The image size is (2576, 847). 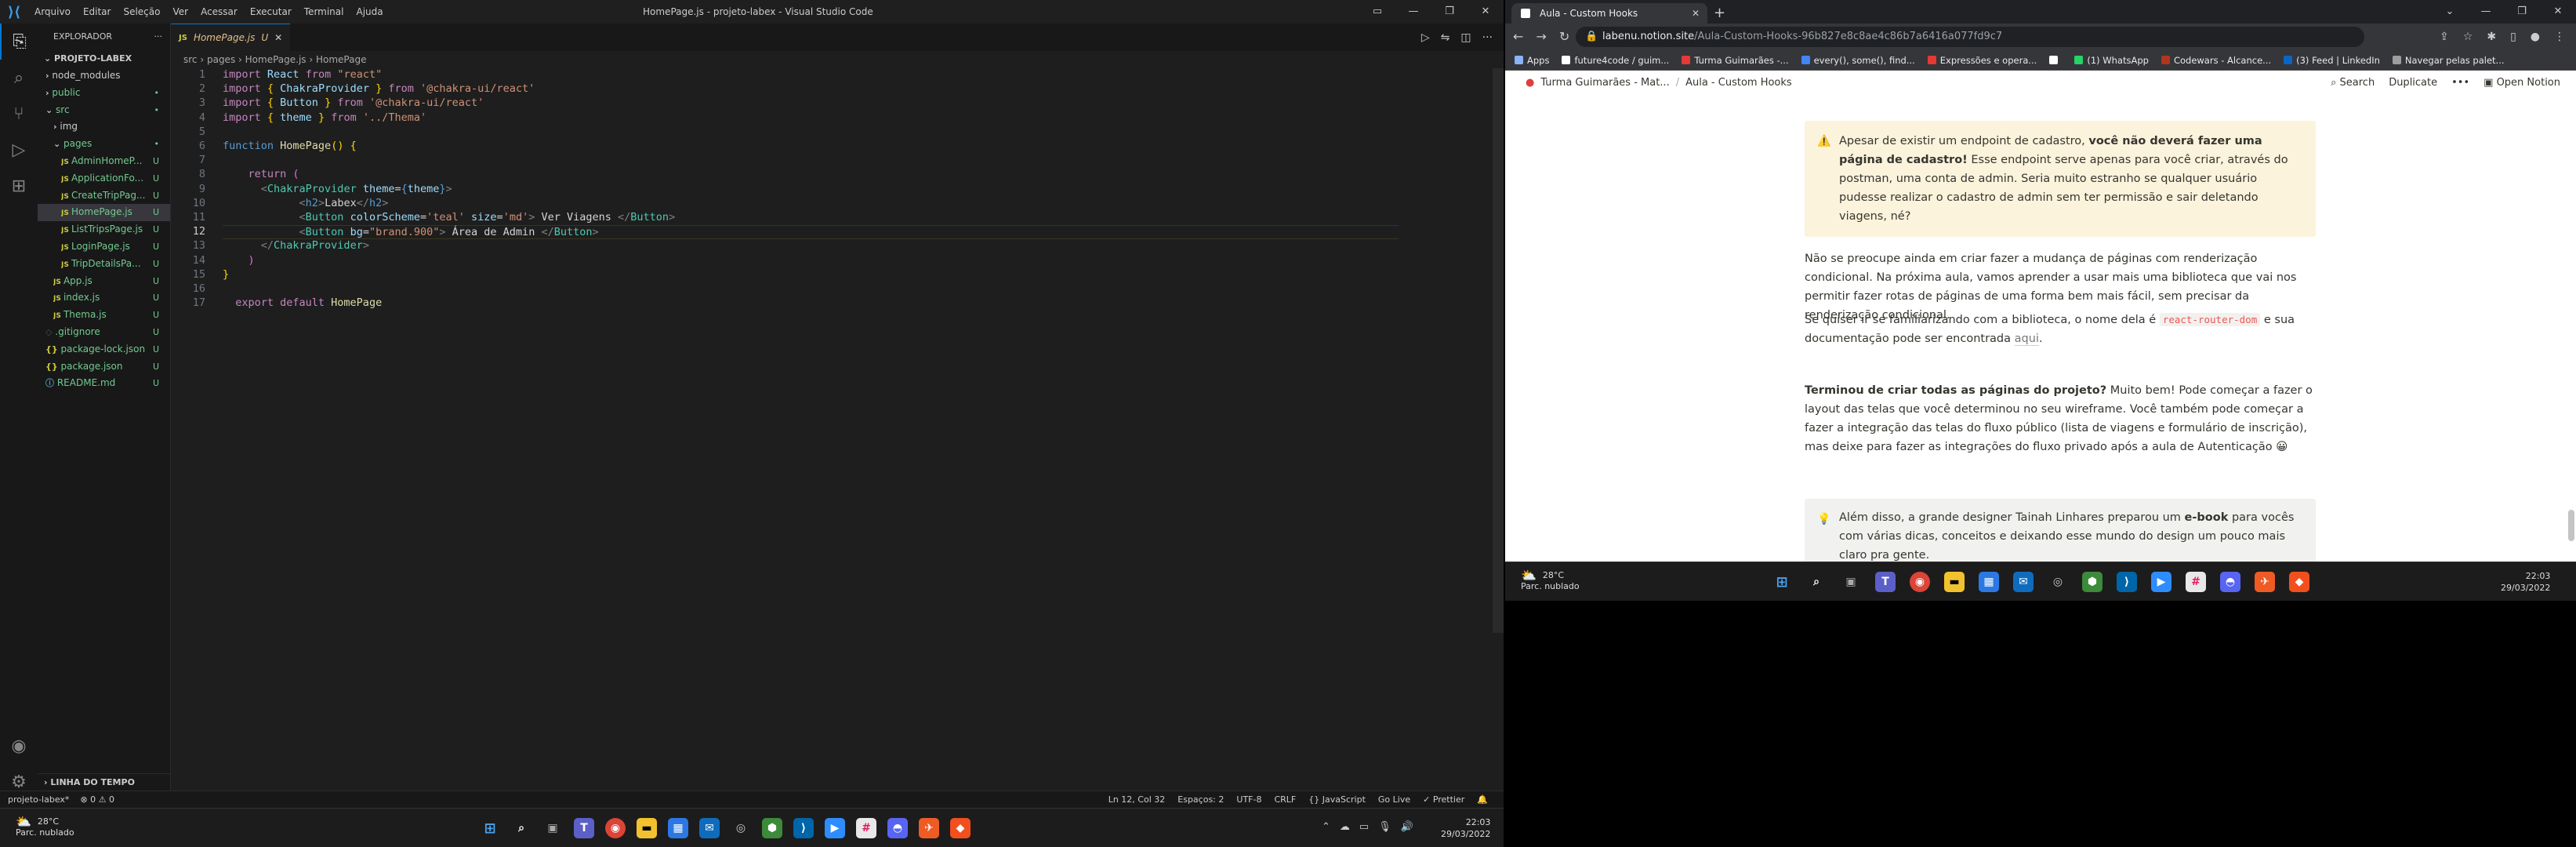 What do you see at coordinates (1364, 827) in the screenshot?
I see `network-icon: ▭` at bounding box center [1364, 827].